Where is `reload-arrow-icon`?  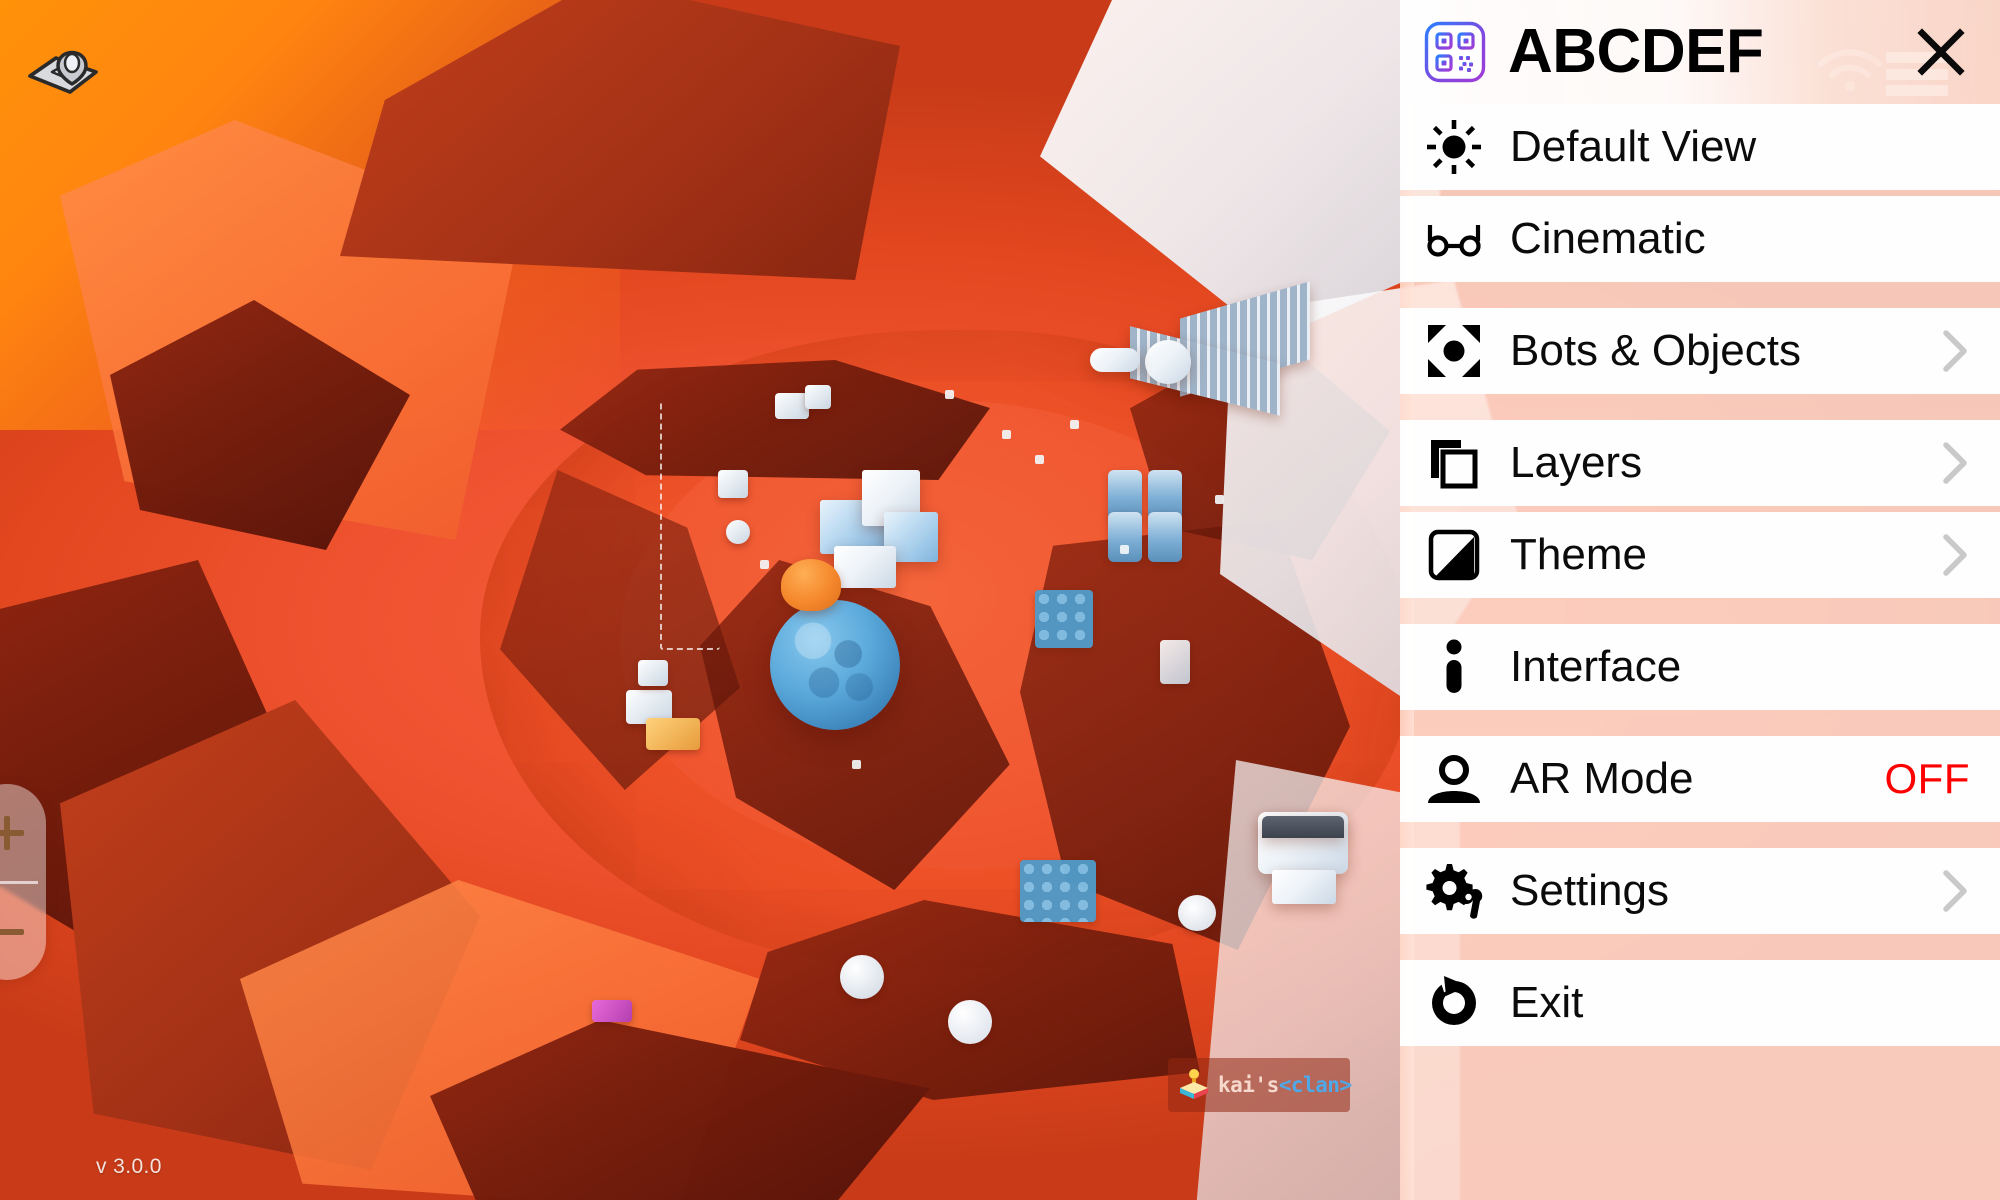
reload-arrow-icon is located at coordinates (1454, 1003).